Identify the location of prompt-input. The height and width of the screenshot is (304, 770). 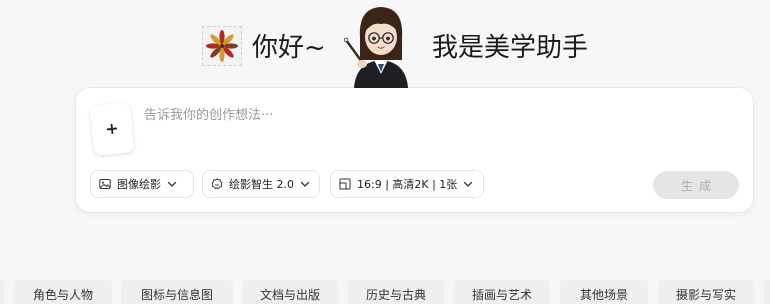
(424, 115).